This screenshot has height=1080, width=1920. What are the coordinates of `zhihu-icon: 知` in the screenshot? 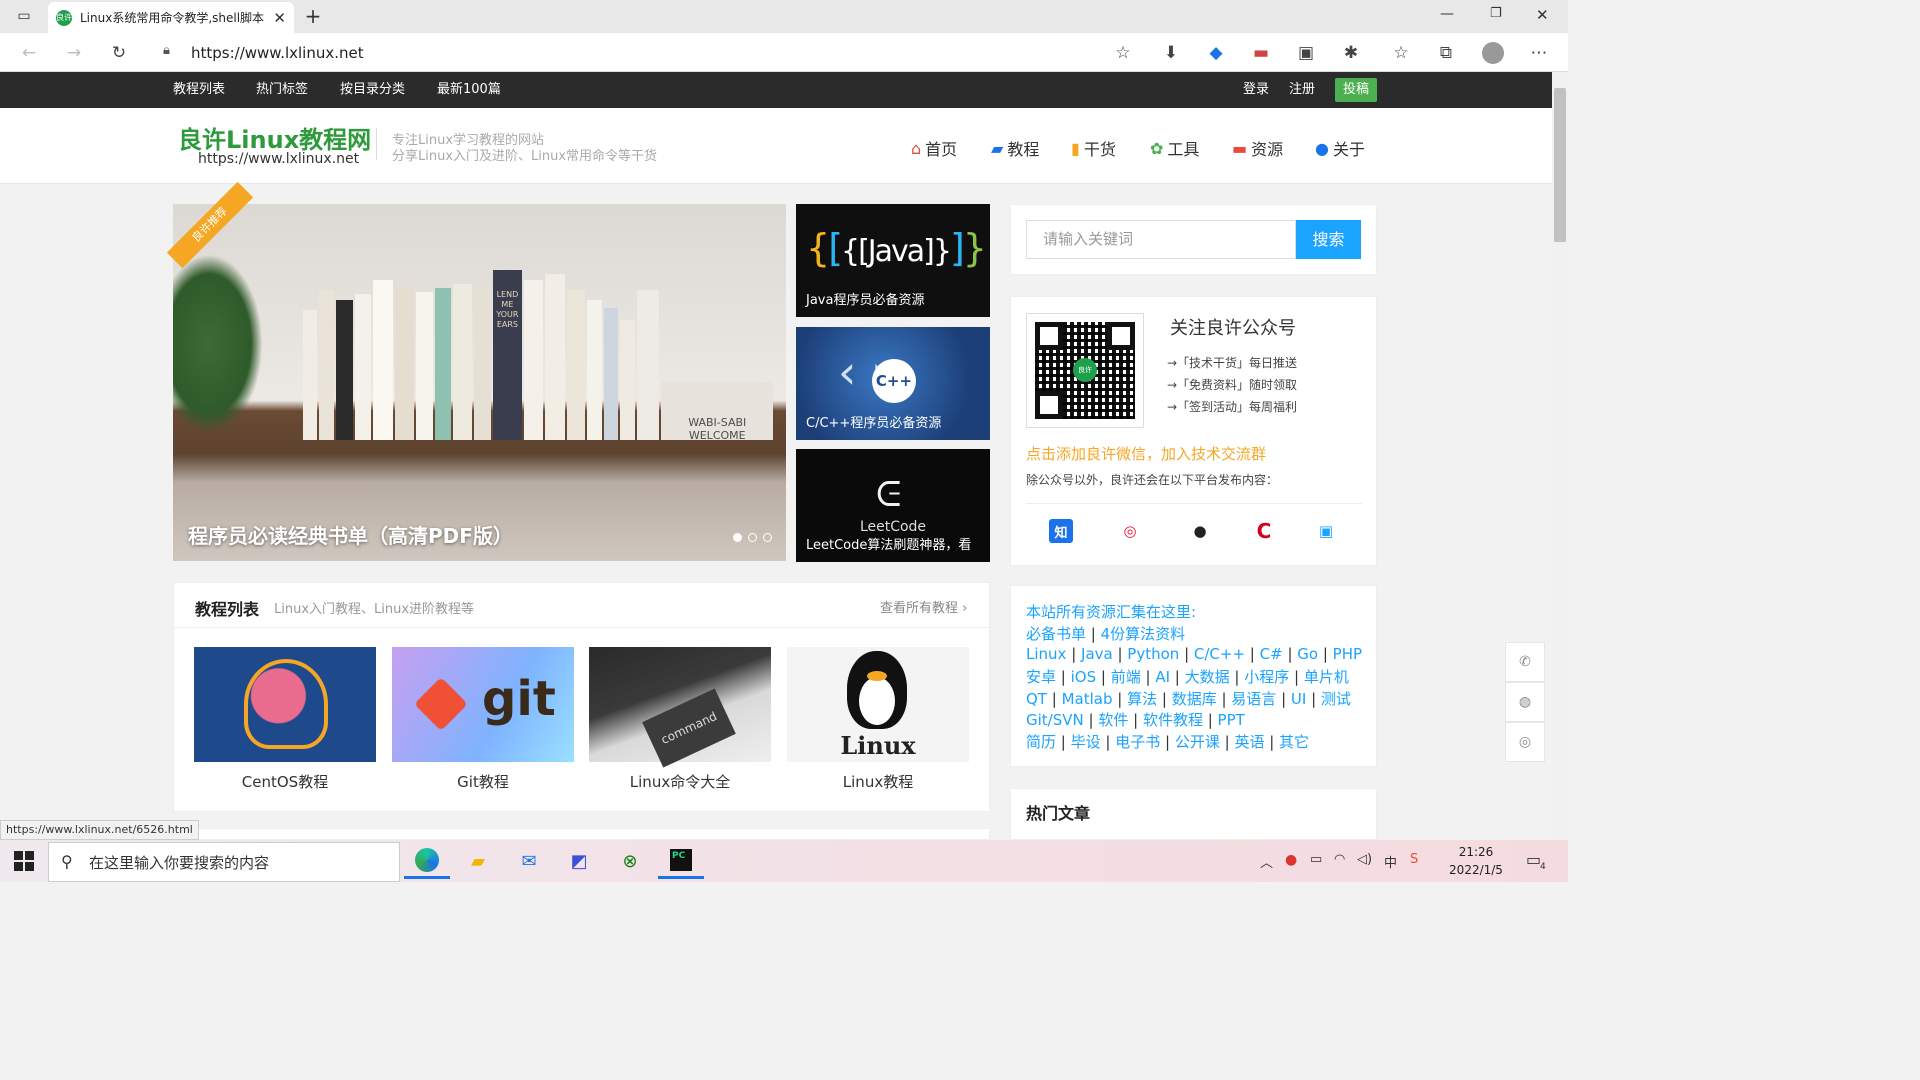 It's located at (1061, 531).